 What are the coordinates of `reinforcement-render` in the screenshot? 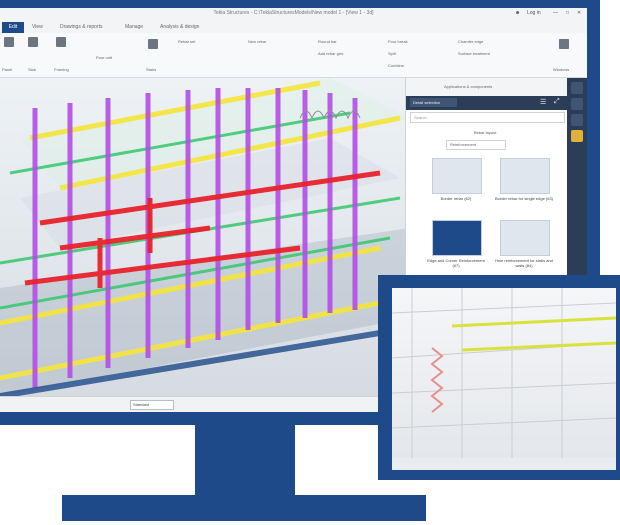 It's located at (504, 379).